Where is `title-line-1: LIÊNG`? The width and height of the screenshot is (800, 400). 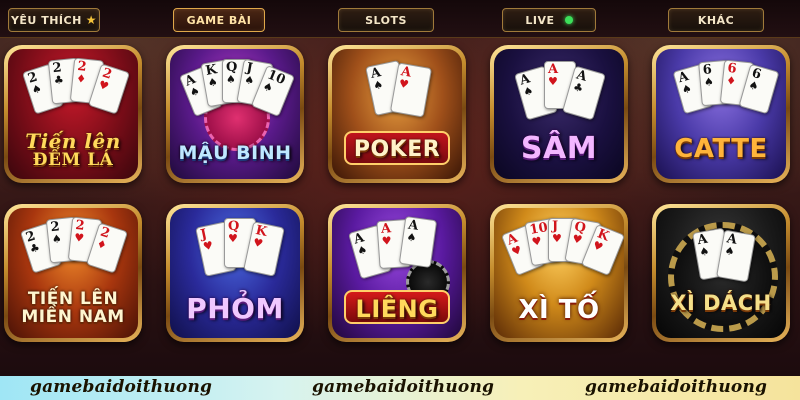 title-line-1: LIÊNG is located at coordinates (397, 308).